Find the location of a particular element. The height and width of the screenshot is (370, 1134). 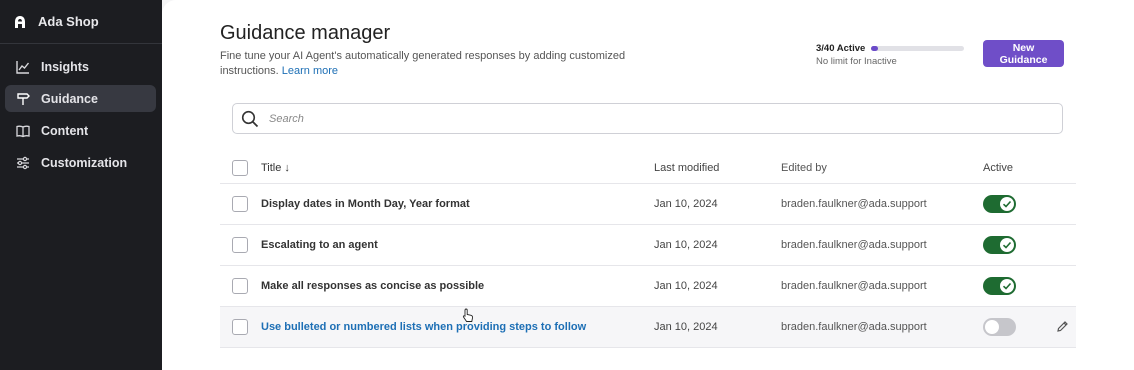

pencil-icon is located at coordinates (1062, 326).